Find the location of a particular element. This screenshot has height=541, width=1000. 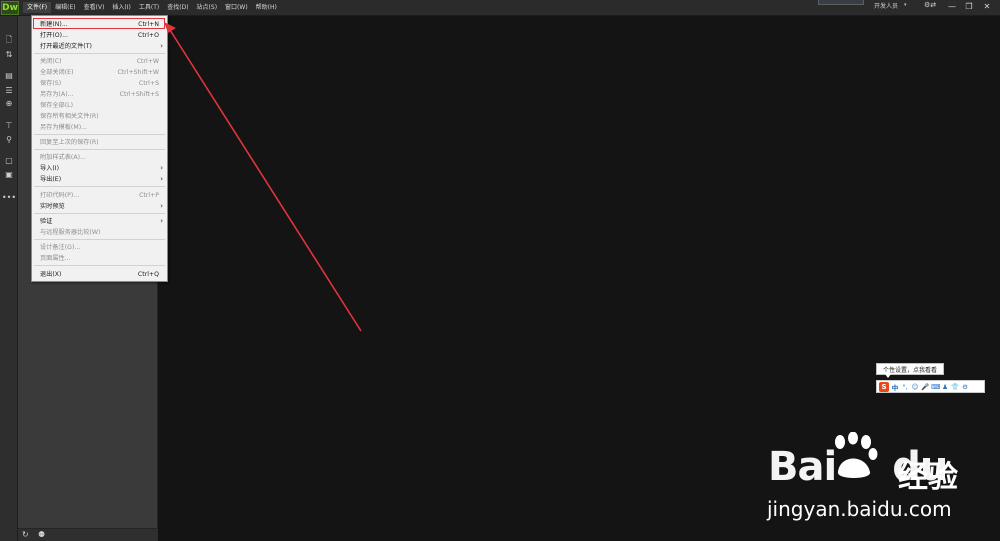

restore-button: ❐ is located at coordinates (969, 6).